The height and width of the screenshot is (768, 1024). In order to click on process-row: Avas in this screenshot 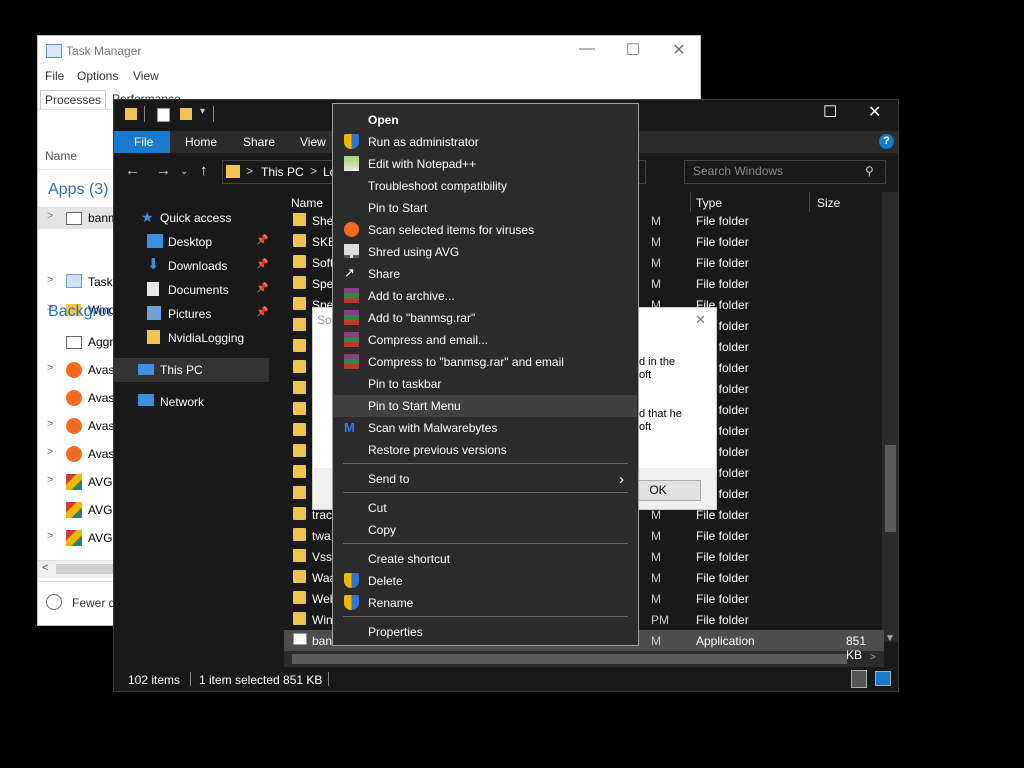, I will do `click(76, 398)`.